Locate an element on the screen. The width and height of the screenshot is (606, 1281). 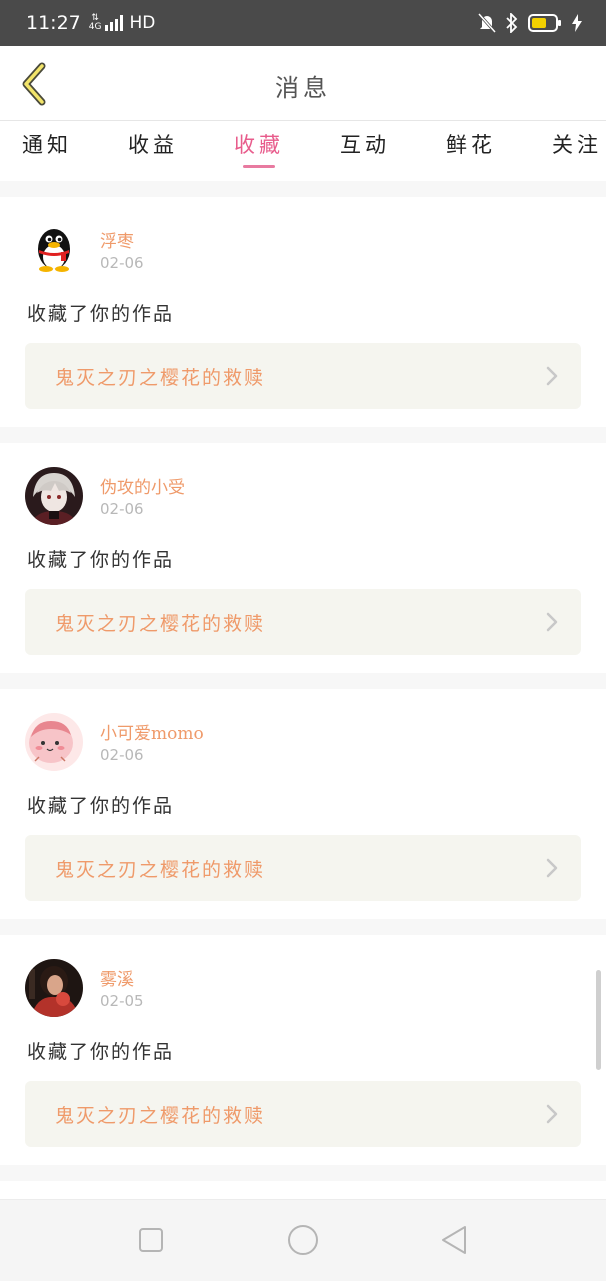
username: 雾溪 is located at coordinates (117, 977).